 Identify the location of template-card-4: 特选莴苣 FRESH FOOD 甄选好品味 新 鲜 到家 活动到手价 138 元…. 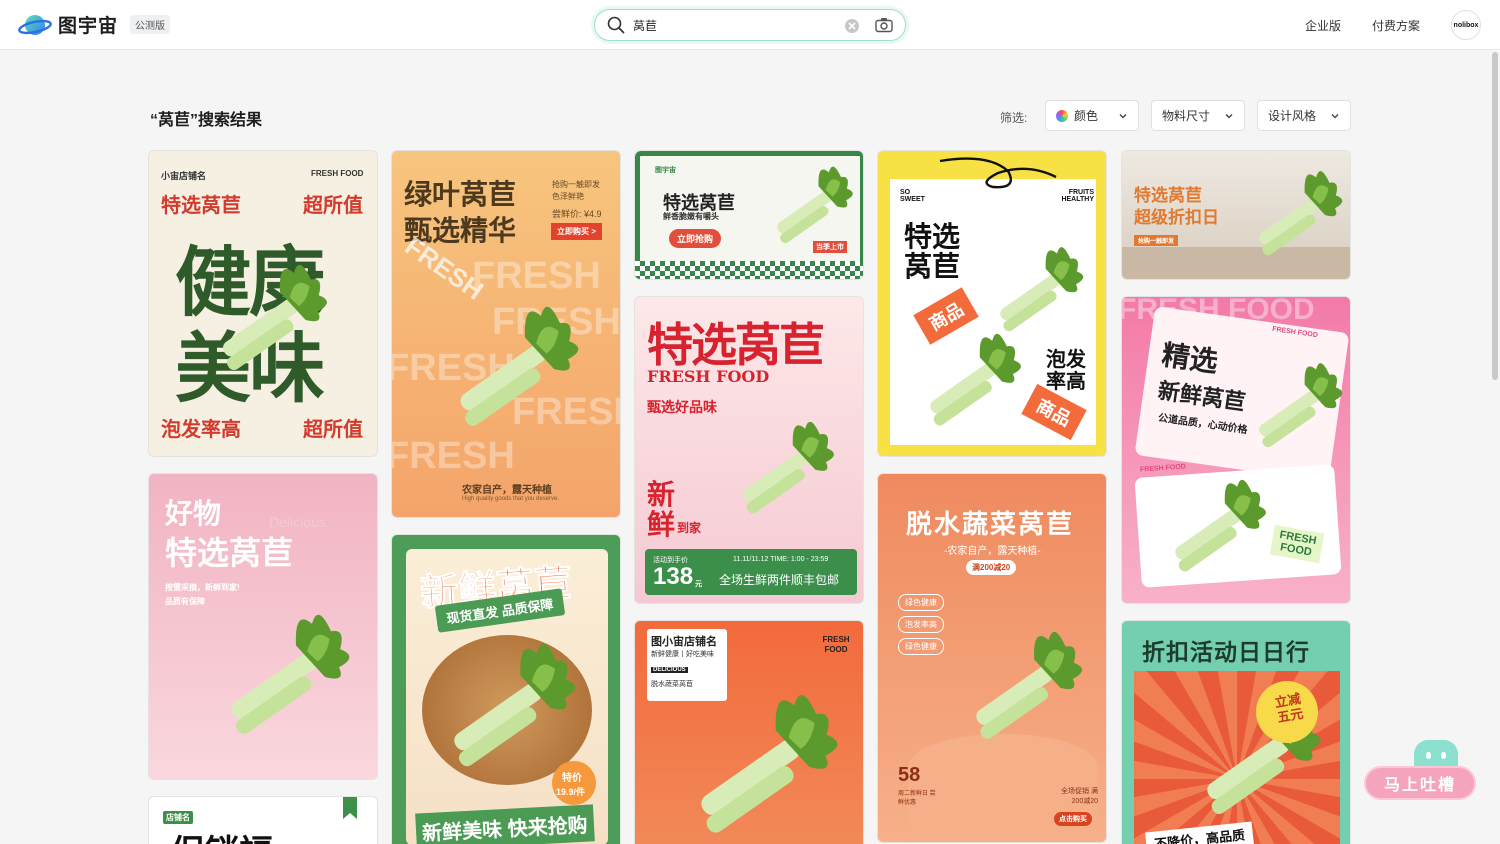
(749, 450).